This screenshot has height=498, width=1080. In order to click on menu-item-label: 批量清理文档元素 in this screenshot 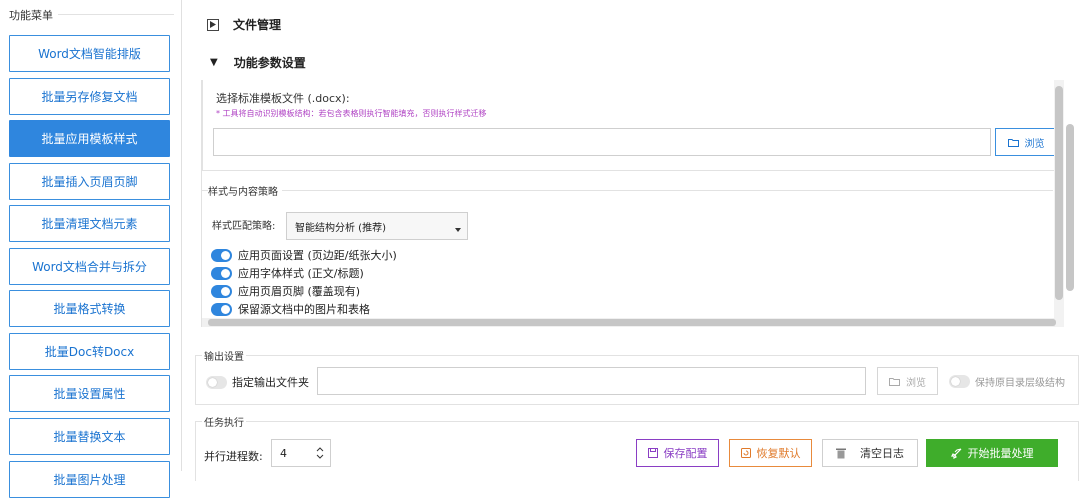, I will do `click(89, 224)`.